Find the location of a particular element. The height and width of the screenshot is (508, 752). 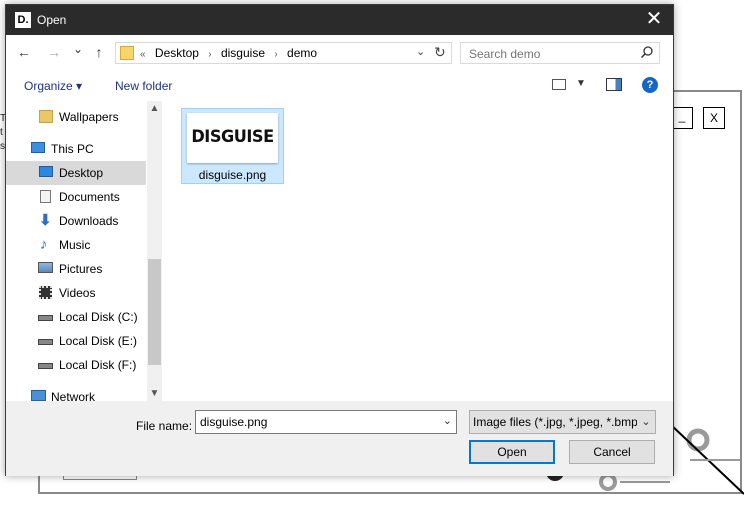

sidebar-item-desktop: Desktop is located at coordinates (76, 173).